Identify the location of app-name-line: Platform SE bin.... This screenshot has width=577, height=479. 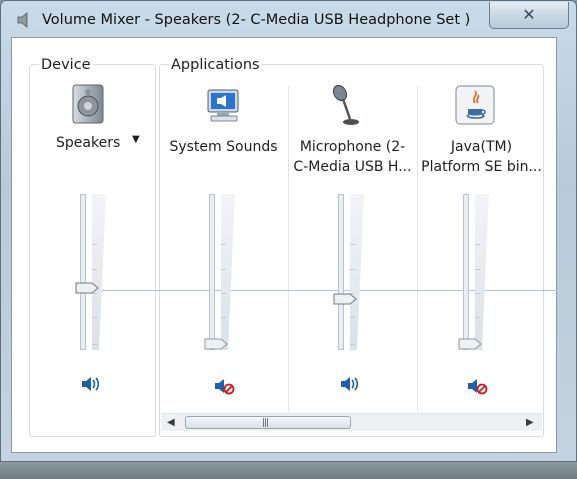
(481, 167).